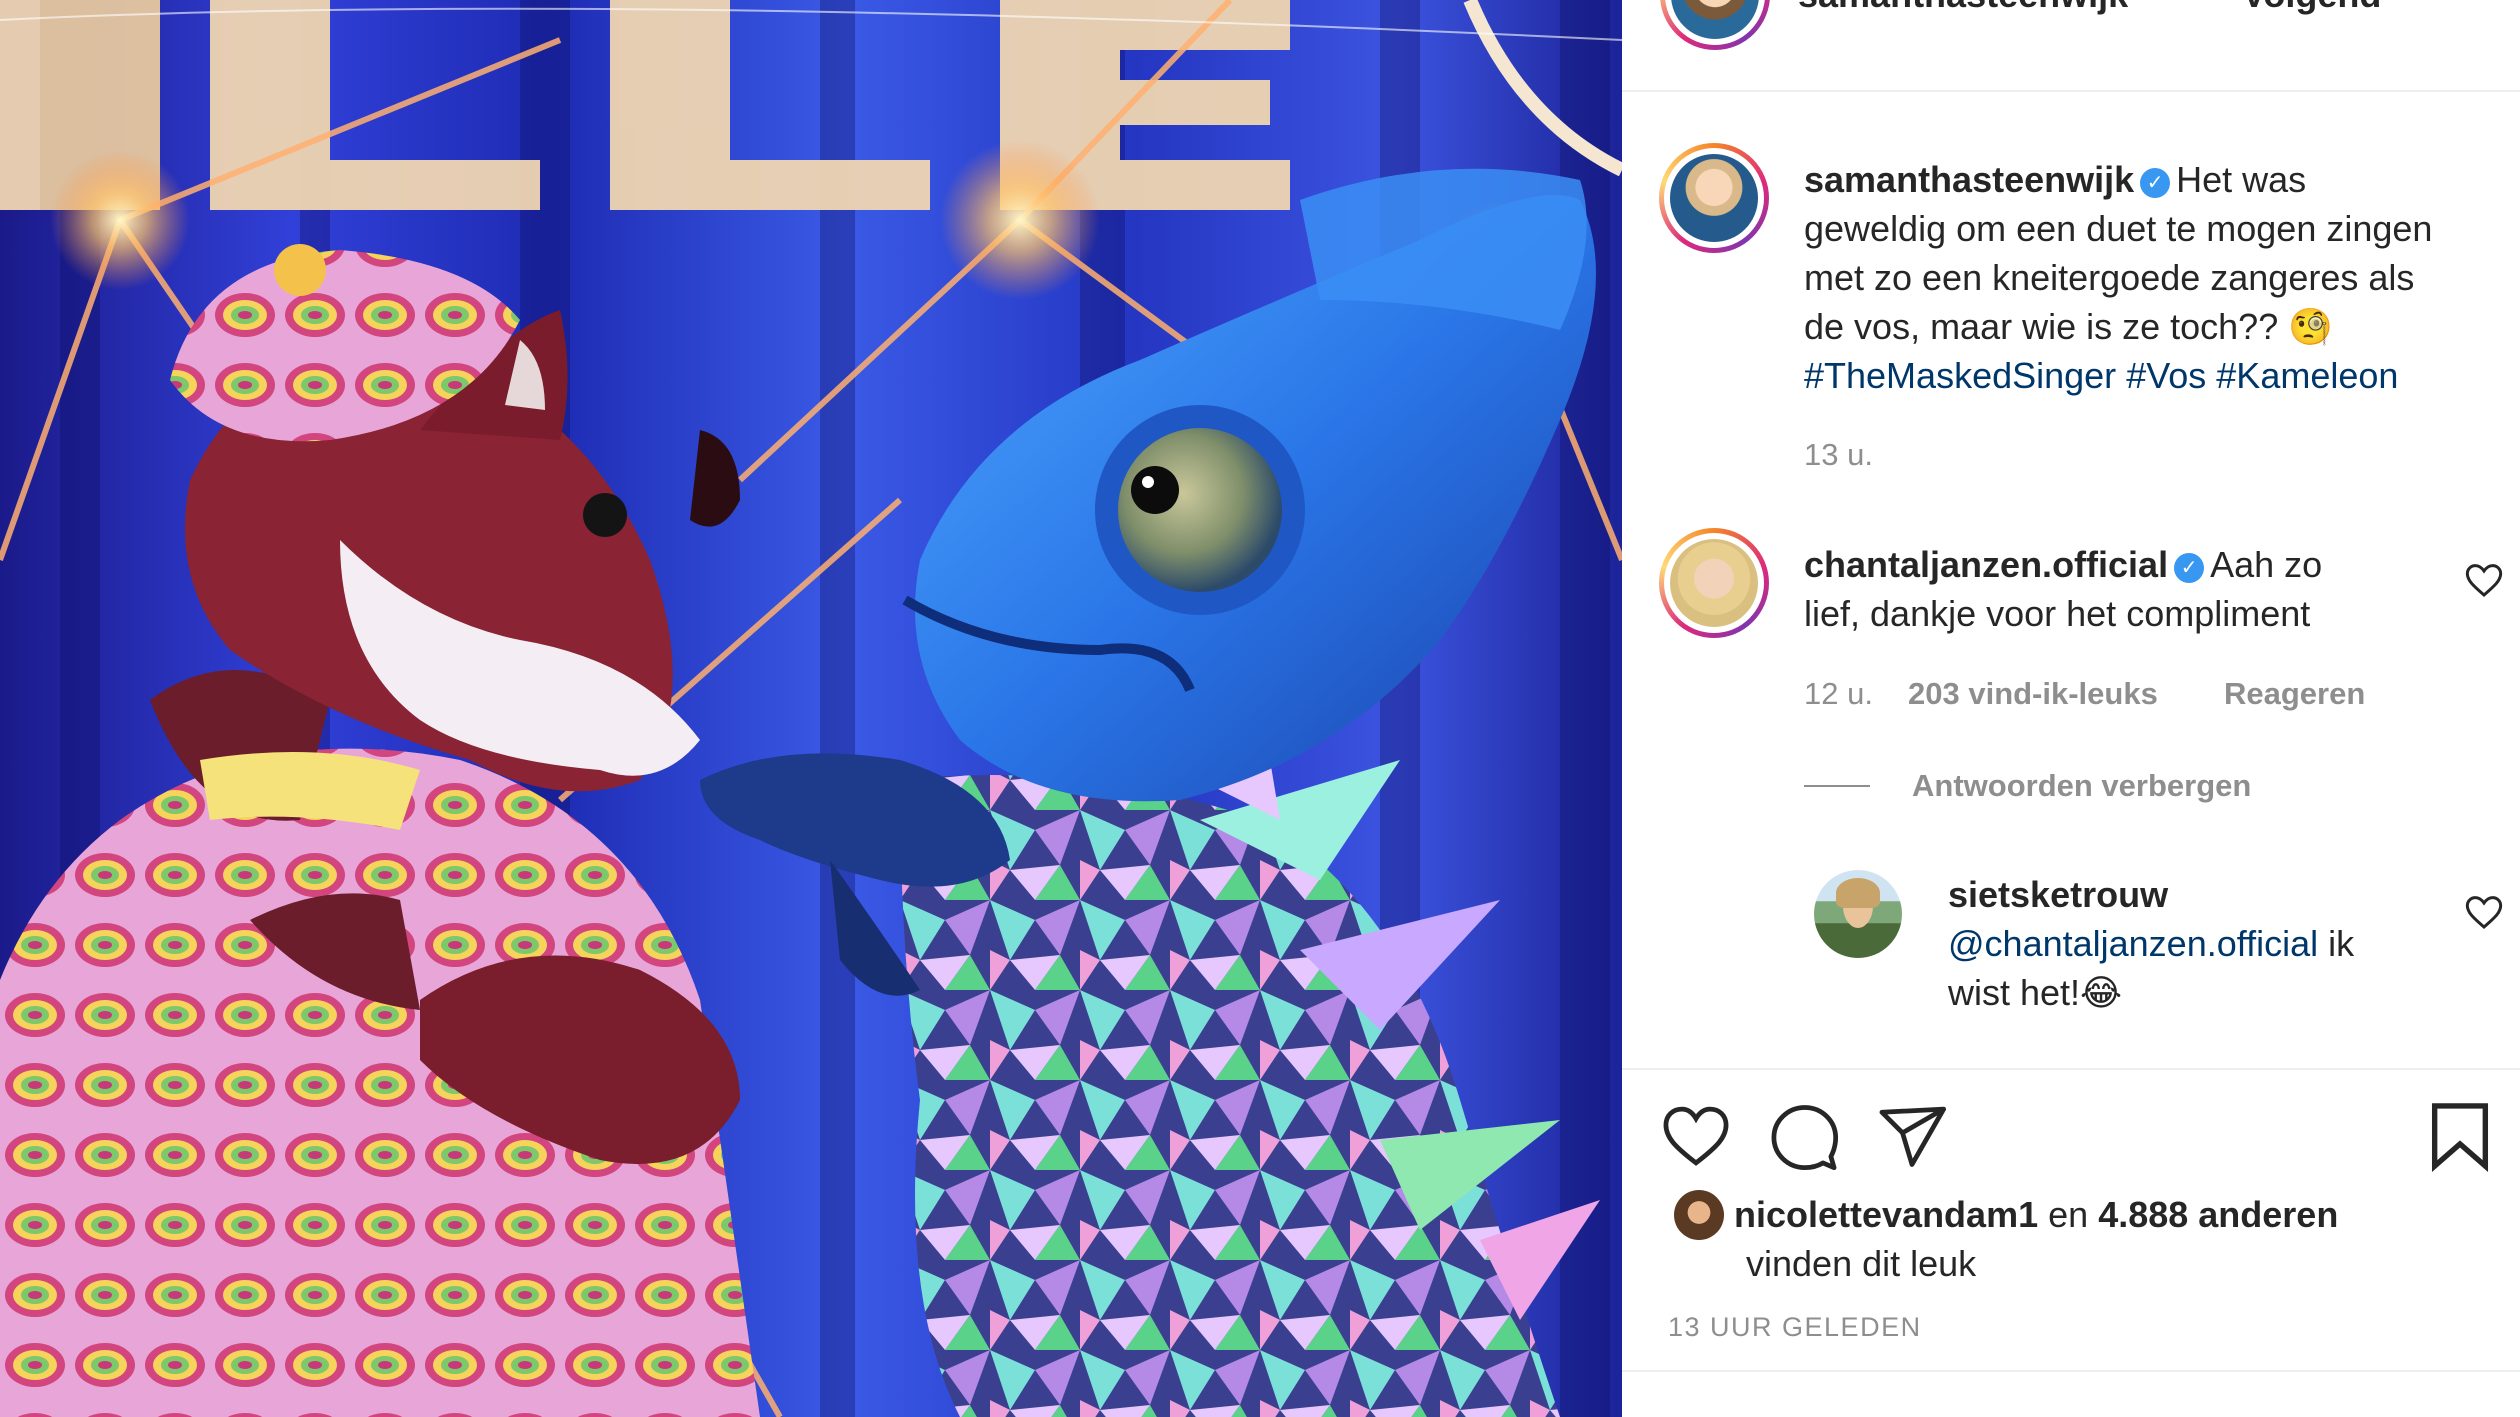 This screenshot has height=1417, width=2520. I want to click on reply-avatar, so click(1858, 914).